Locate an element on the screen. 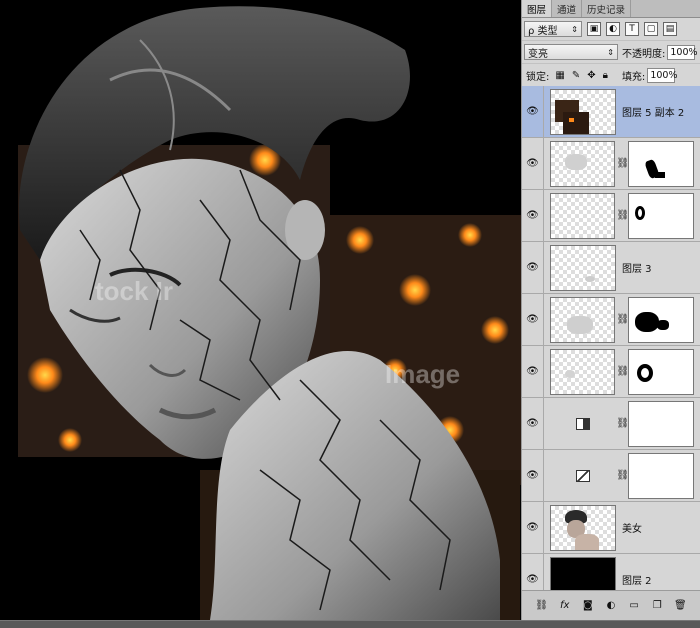  new-layer-icon: ❐ is located at coordinates (657, 605).